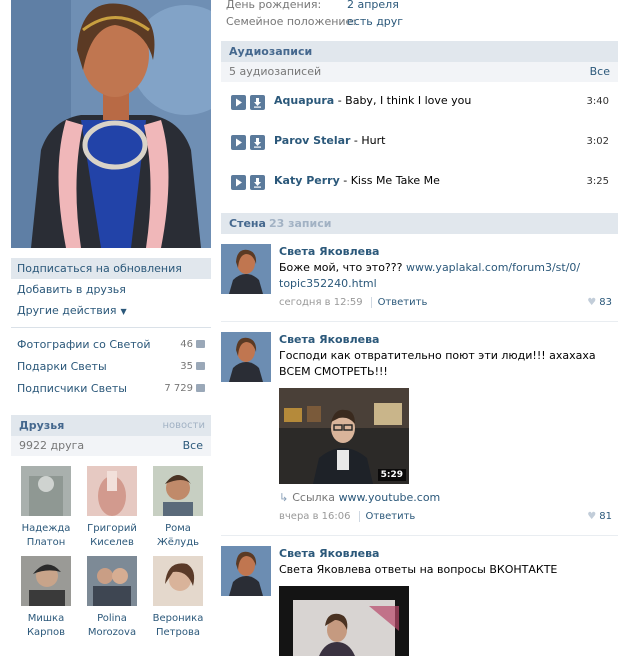 This screenshot has width=626, height=662. Describe the element at coordinates (448, 498) in the screenshot. I see `post-attachment: ↳ Ссылка www.youtube.com` at that location.